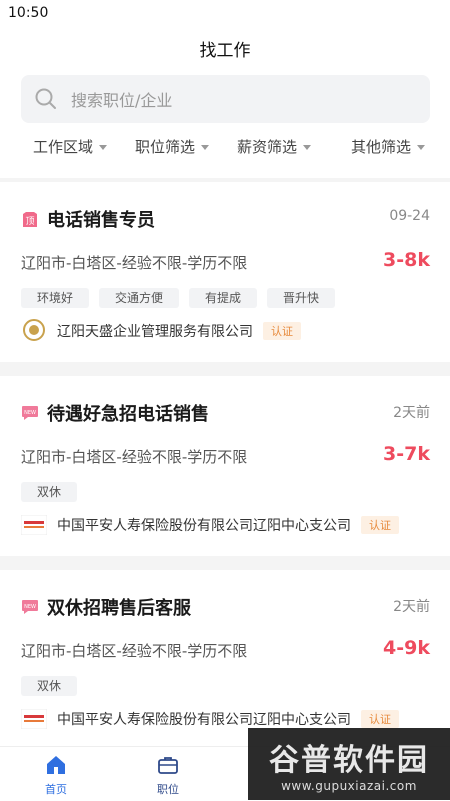  What do you see at coordinates (301, 298) in the screenshot?
I see `tag: 晋升快` at bounding box center [301, 298].